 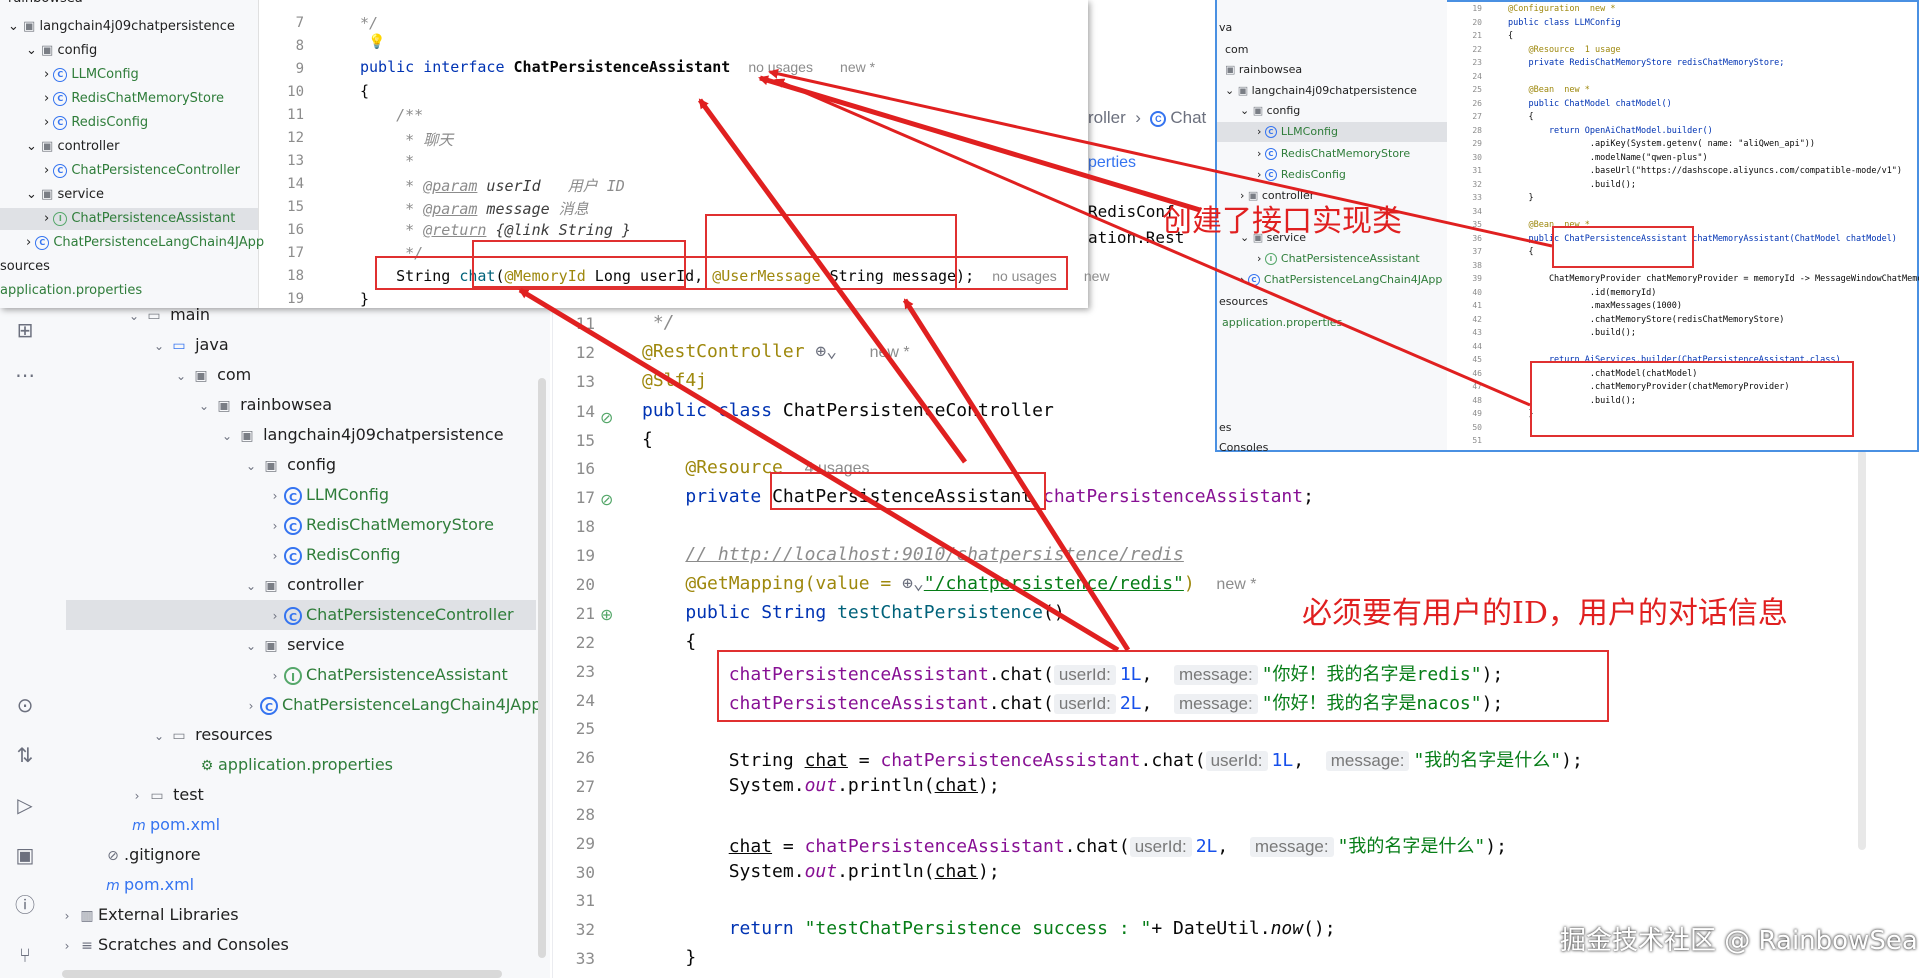 What do you see at coordinates (776, 351) in the screenshot?
I see `code-line-12: @RestController ⊕⌄ new *` at bounding box center [776, 351].